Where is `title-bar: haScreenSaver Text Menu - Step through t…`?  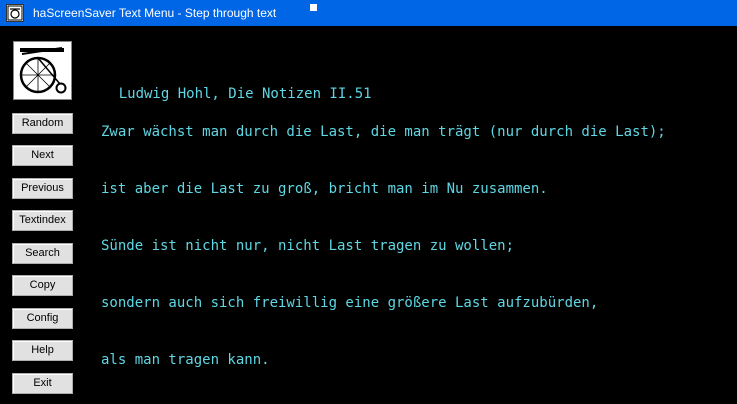
title-bar: haScreenSaver Text Menu - Step through t… is located at coordinates (368, 13).